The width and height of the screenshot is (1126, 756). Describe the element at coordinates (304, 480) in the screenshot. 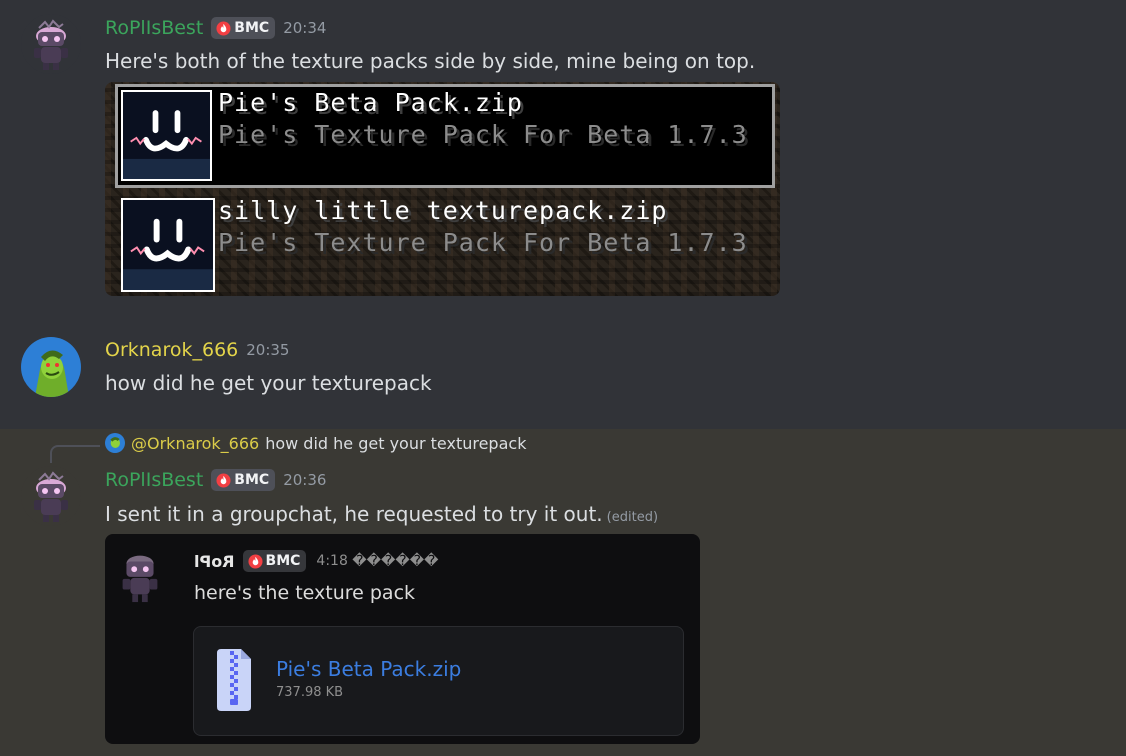

I see `timestamp: 20:36` at that location.